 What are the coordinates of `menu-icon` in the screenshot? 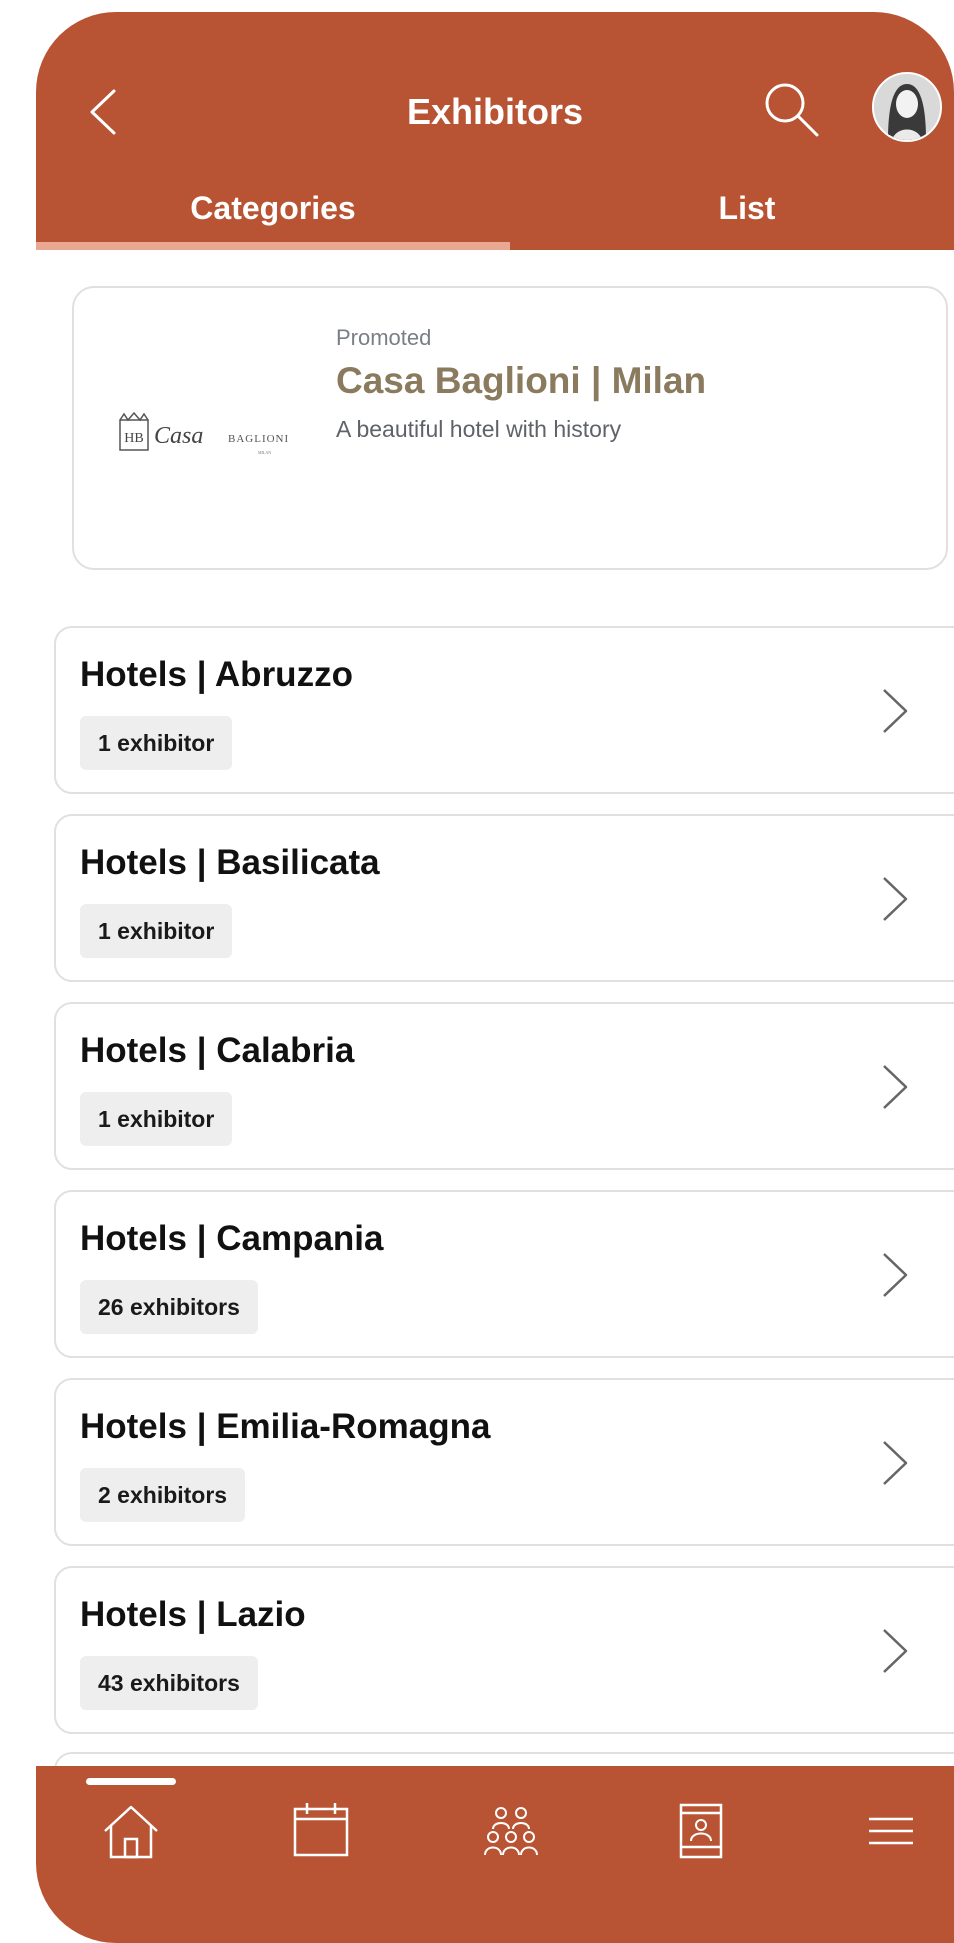 It's located at (891, 1831).